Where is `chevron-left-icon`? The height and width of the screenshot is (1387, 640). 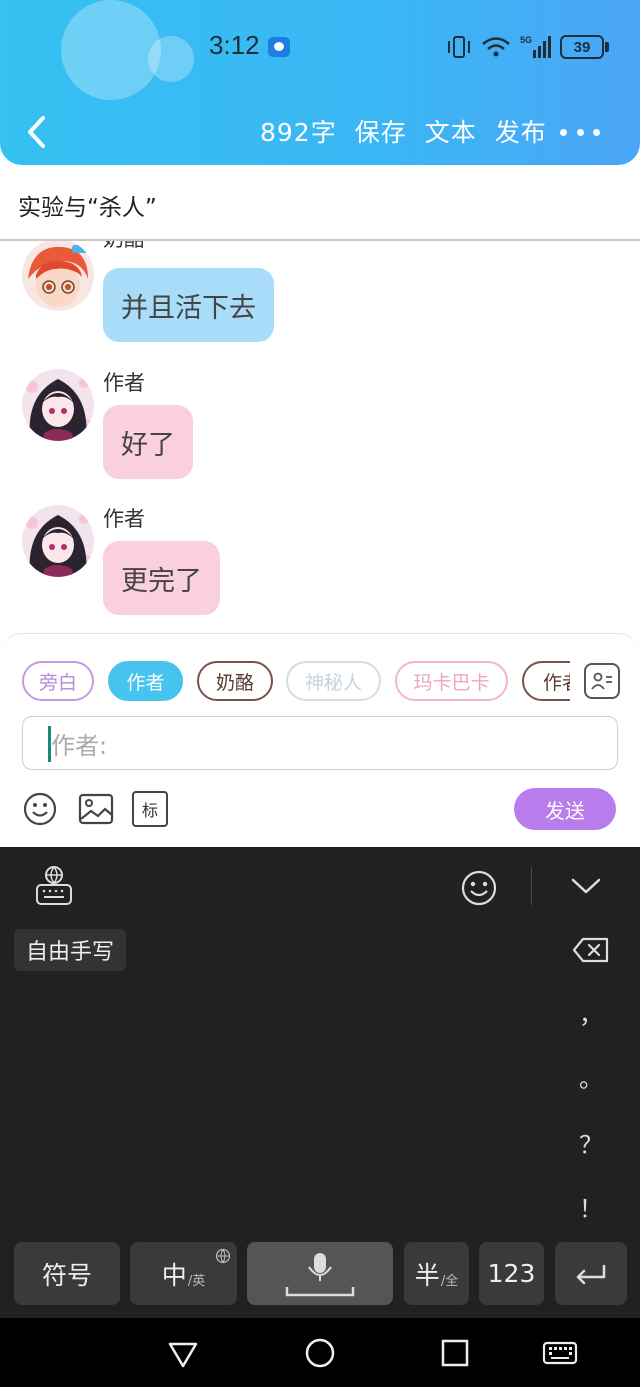
chevron-left-icon is located at coordinates (36, 132).